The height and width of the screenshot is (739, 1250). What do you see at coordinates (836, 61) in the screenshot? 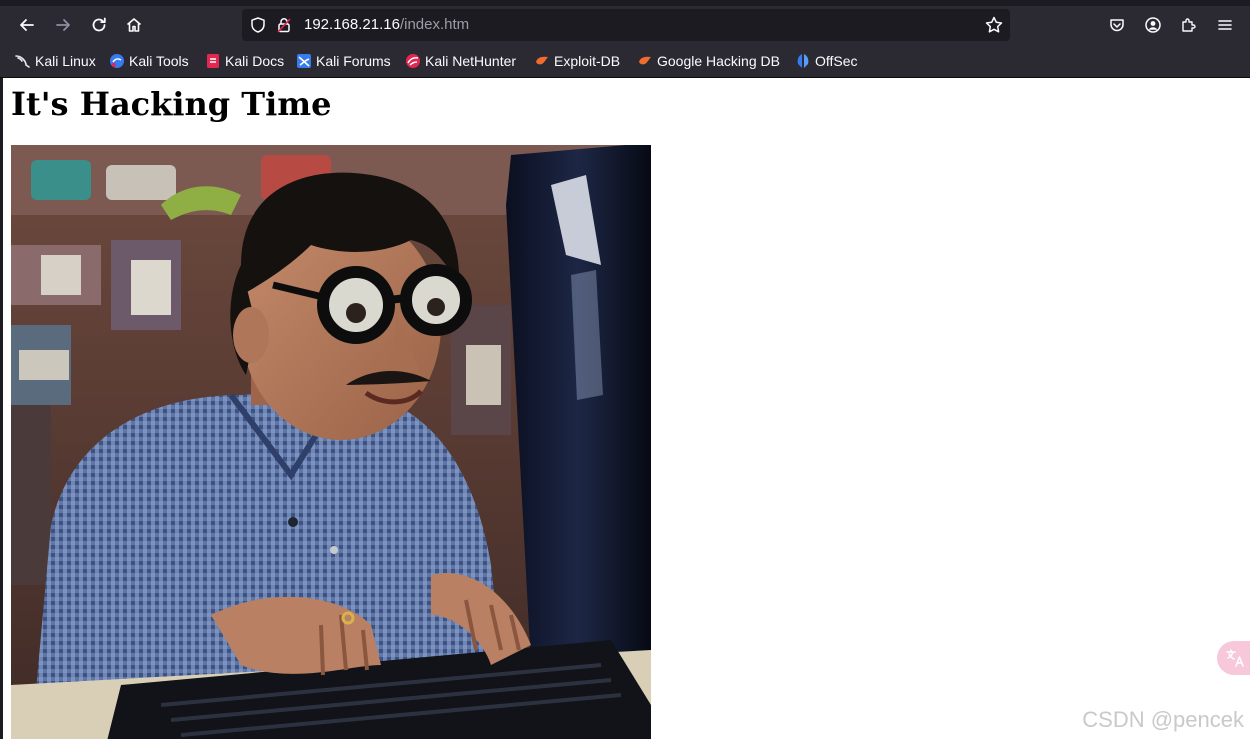
I see `bookmark-label: OffSec` at bounding box center [836, 61].